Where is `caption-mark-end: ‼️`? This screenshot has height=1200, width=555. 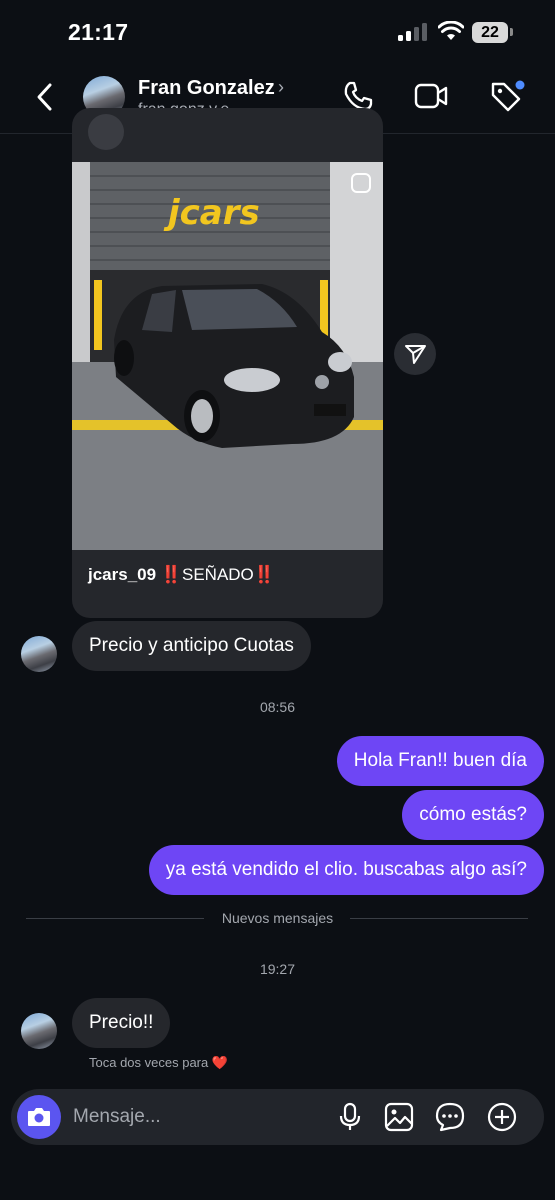
caption-mark-end: ‼️ is located at coordinates (264, 574).